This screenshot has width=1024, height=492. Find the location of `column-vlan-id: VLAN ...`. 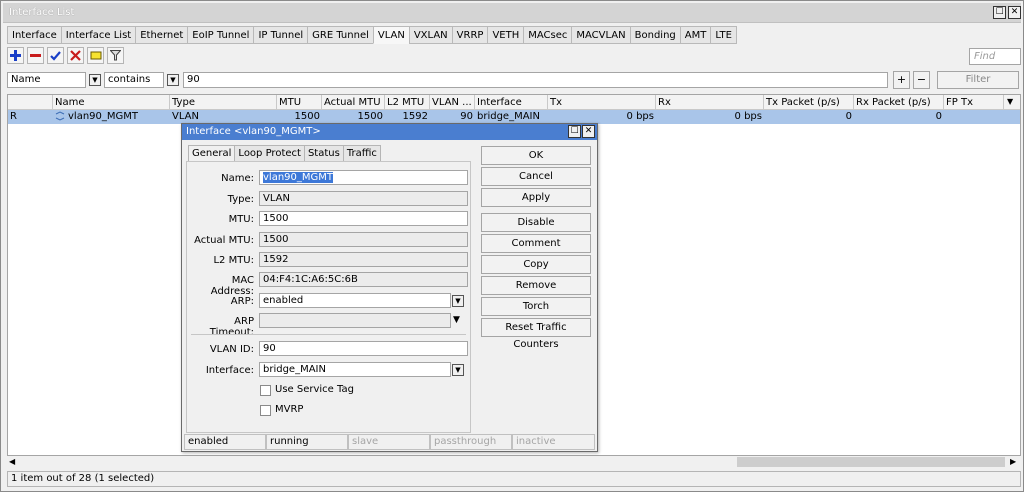

column-vlan-id: VLAN ... is located at coordinates (452, 102).